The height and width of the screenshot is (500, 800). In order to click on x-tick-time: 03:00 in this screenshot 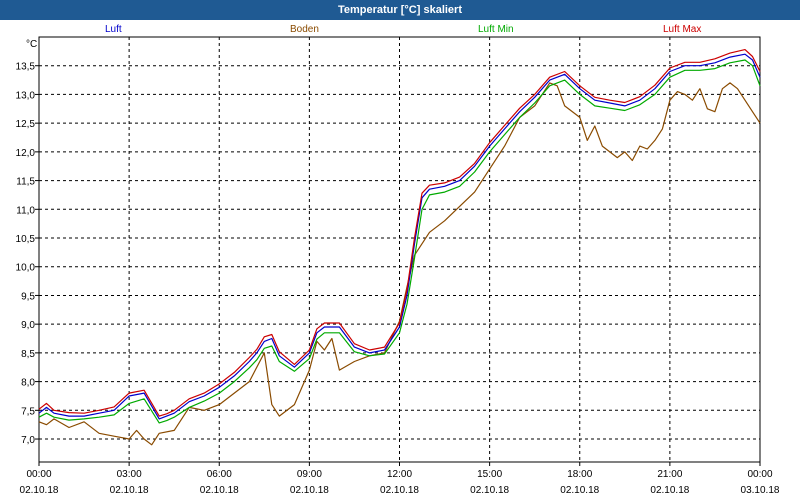, I will do `click(129, 474)`.